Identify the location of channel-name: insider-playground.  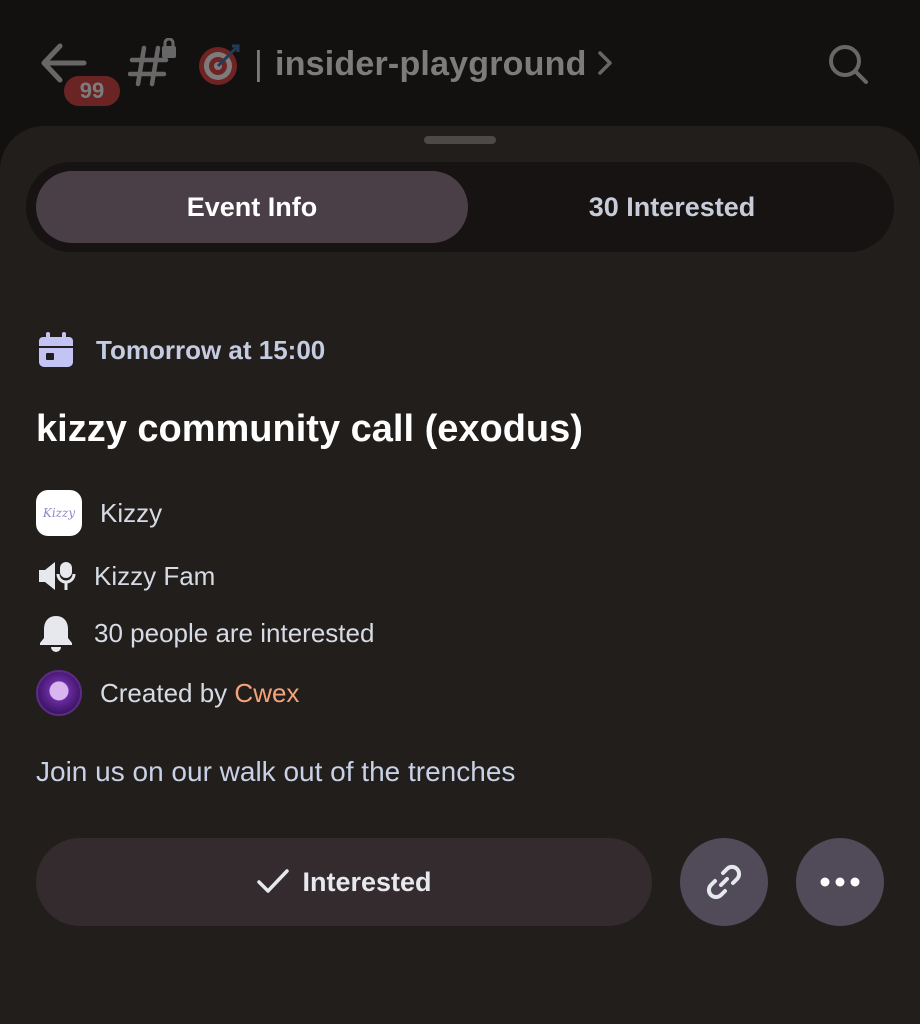
(431, 64).